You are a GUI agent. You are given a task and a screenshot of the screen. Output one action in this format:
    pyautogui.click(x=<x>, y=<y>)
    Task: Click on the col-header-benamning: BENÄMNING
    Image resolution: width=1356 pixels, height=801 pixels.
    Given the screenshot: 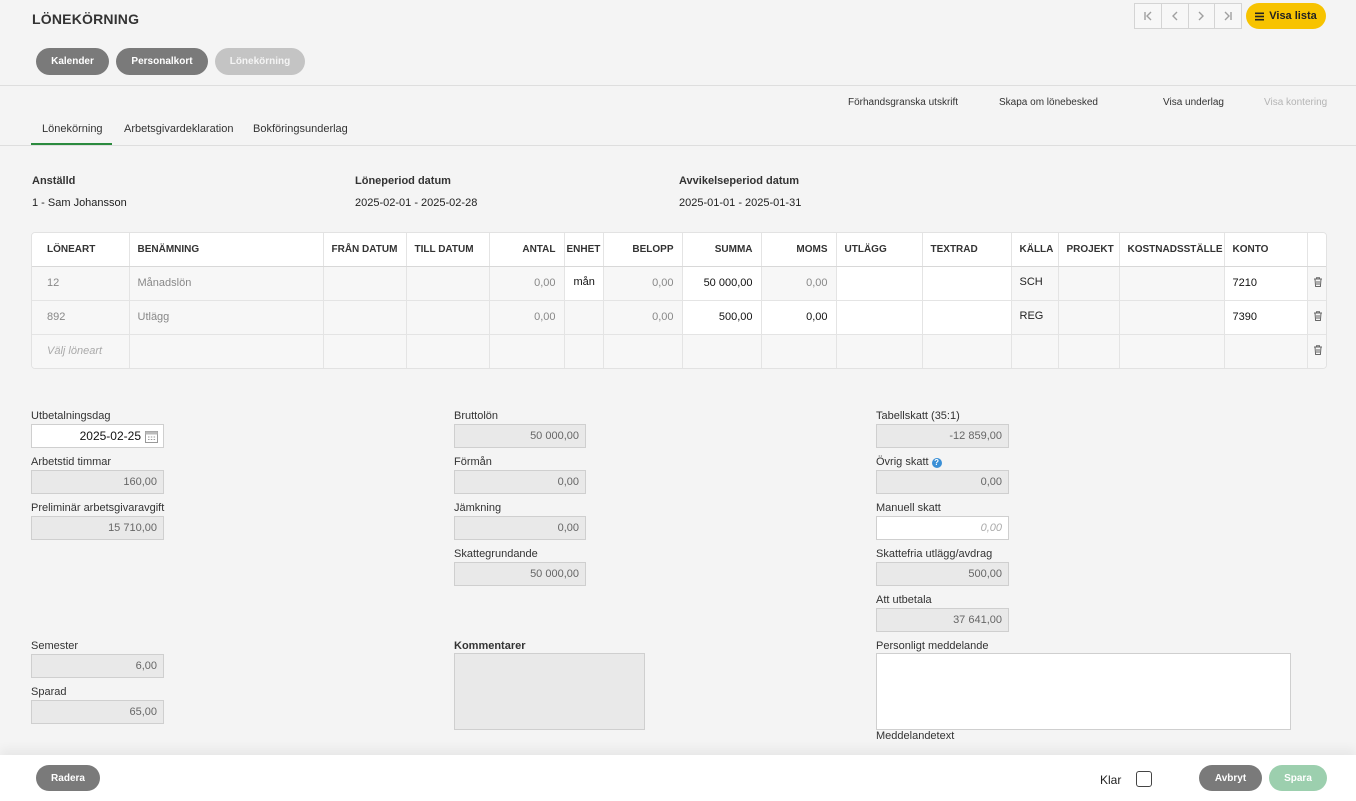 What is the action you would take?
    pyautogui.click(x=226, y=250)
    